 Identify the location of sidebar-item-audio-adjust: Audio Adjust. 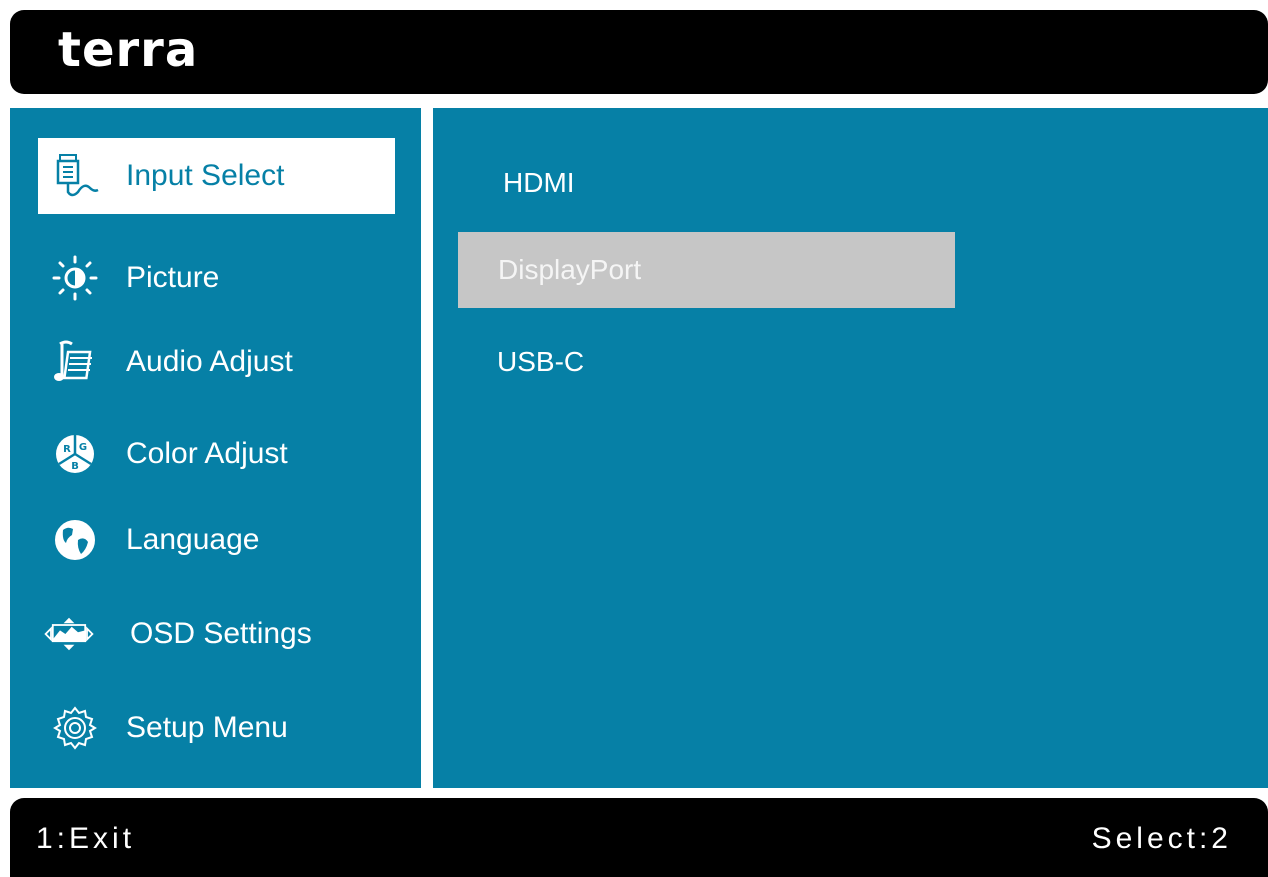
(216, 362).